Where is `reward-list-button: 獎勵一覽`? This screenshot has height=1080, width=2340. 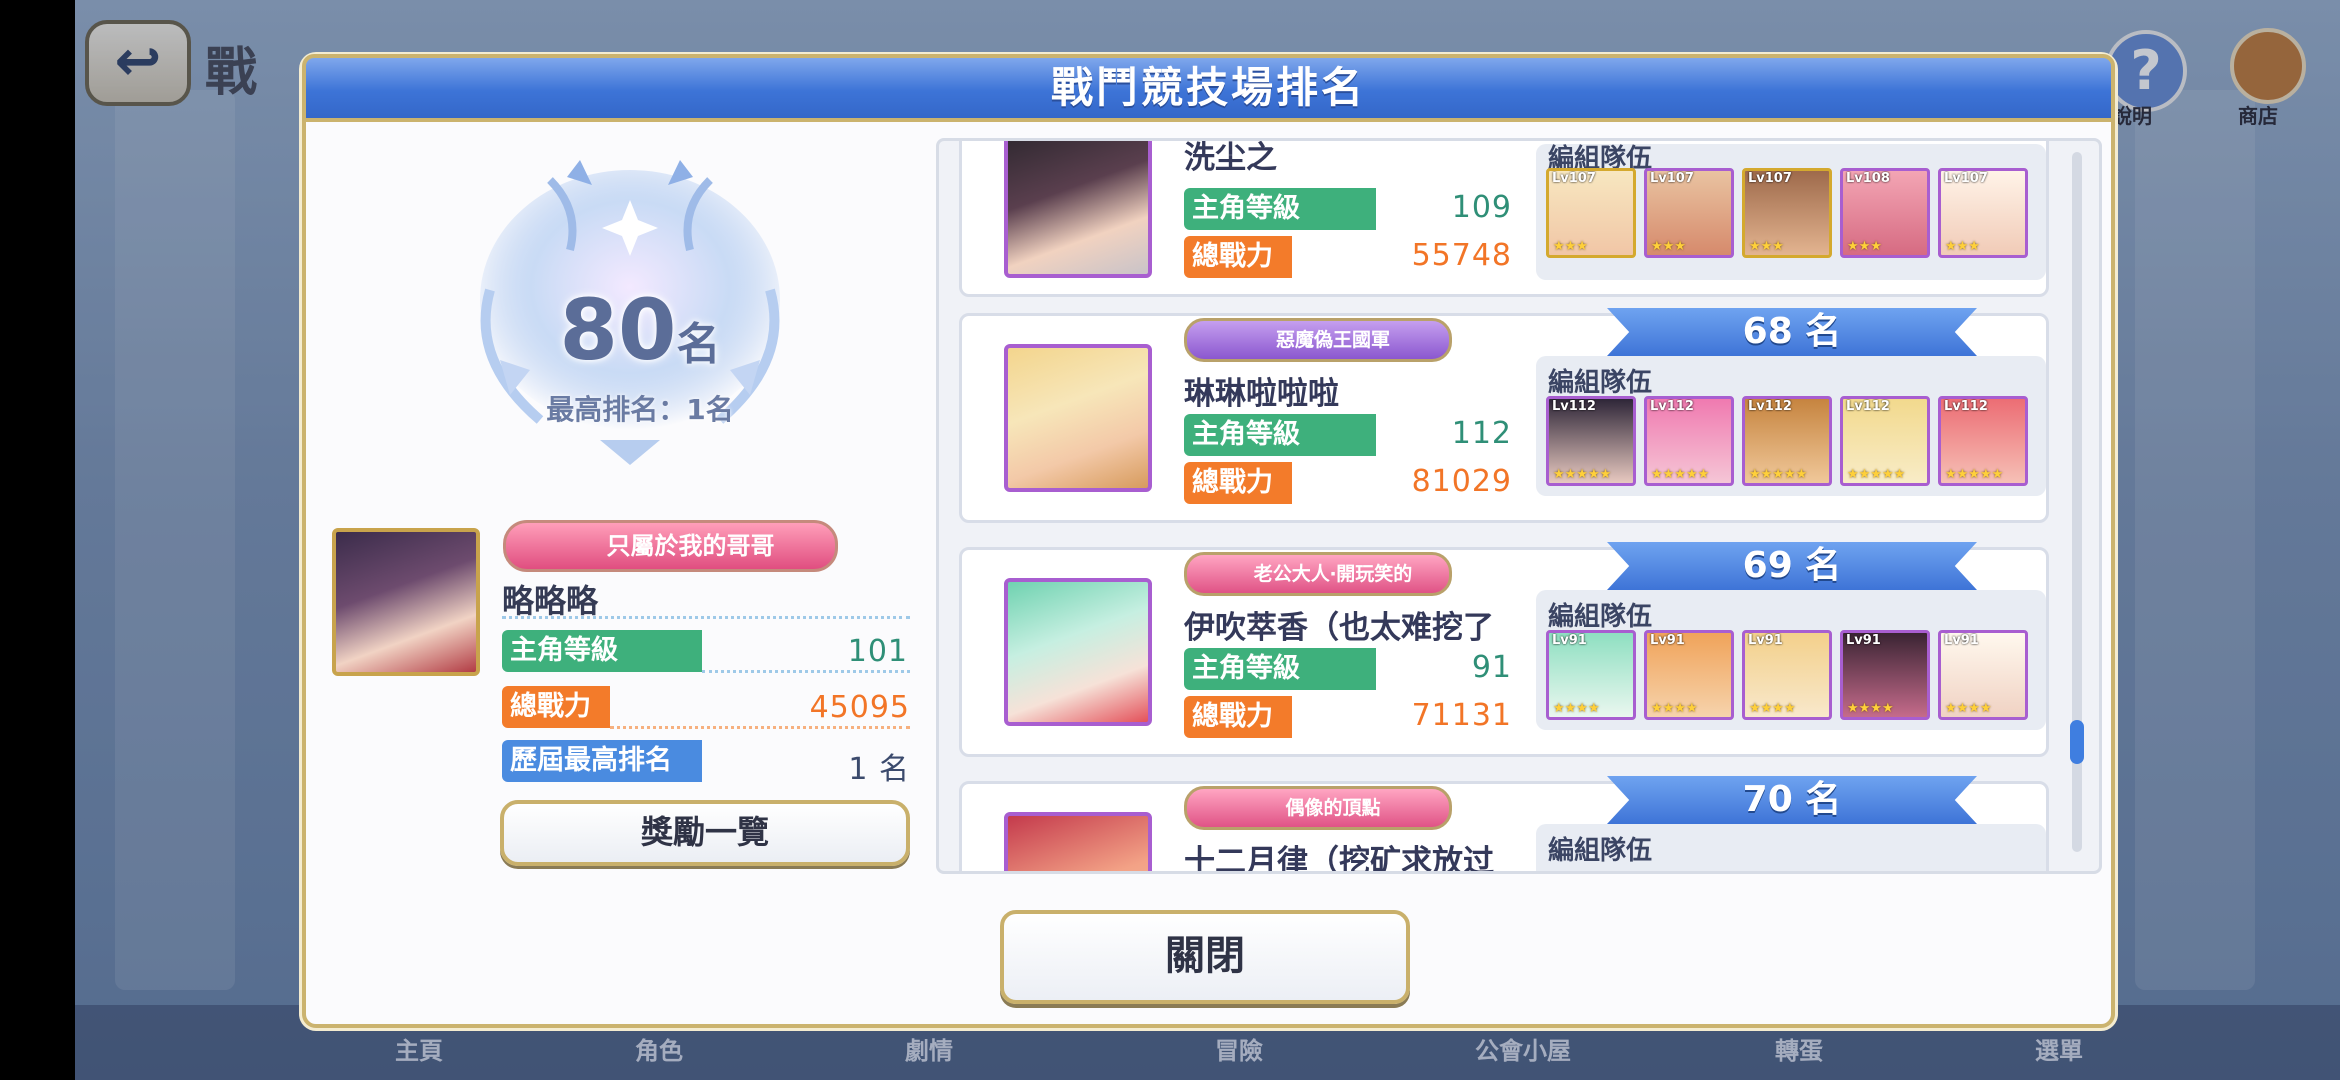 reward-list-button: 獎勵一覽 is located at coordinates (705, 833).